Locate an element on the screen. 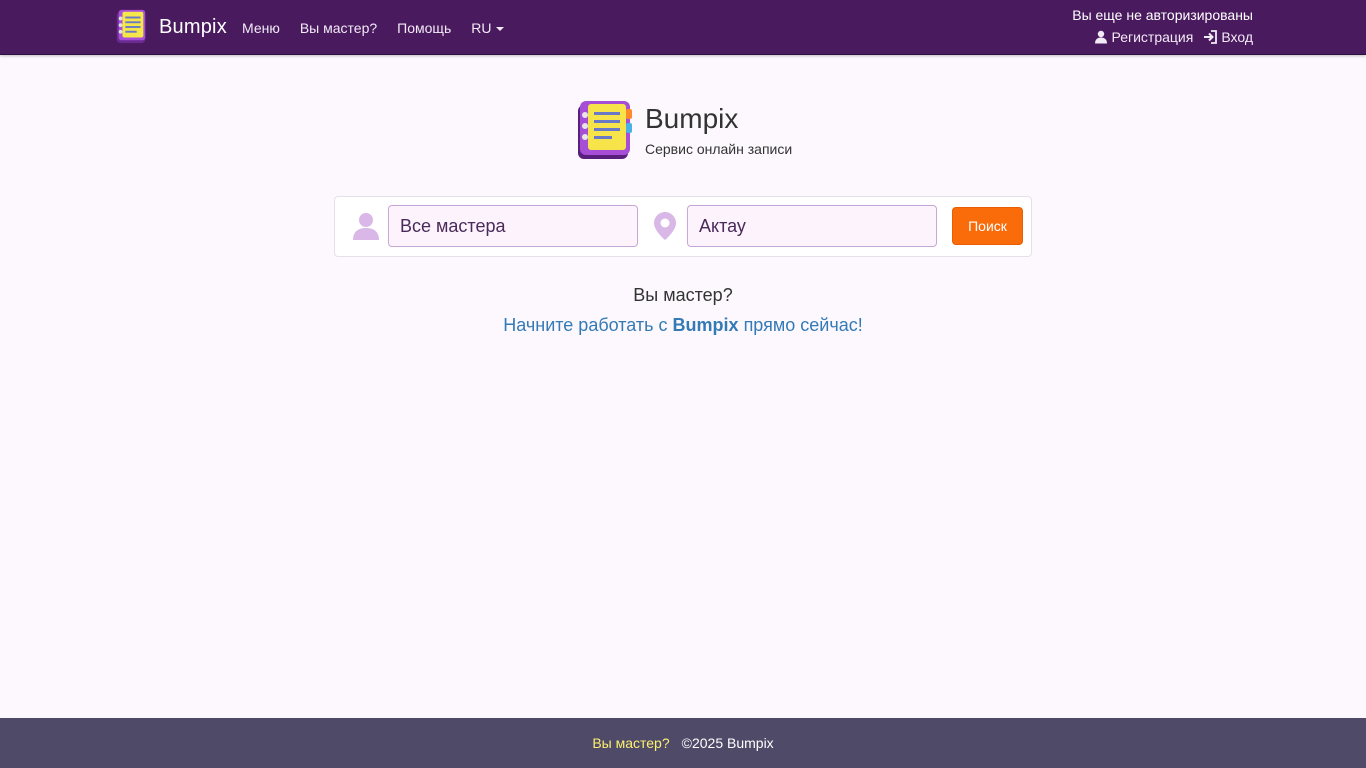 The image size is (1366, 768). language-dropdown: RU is located at coordinates (487, 28).